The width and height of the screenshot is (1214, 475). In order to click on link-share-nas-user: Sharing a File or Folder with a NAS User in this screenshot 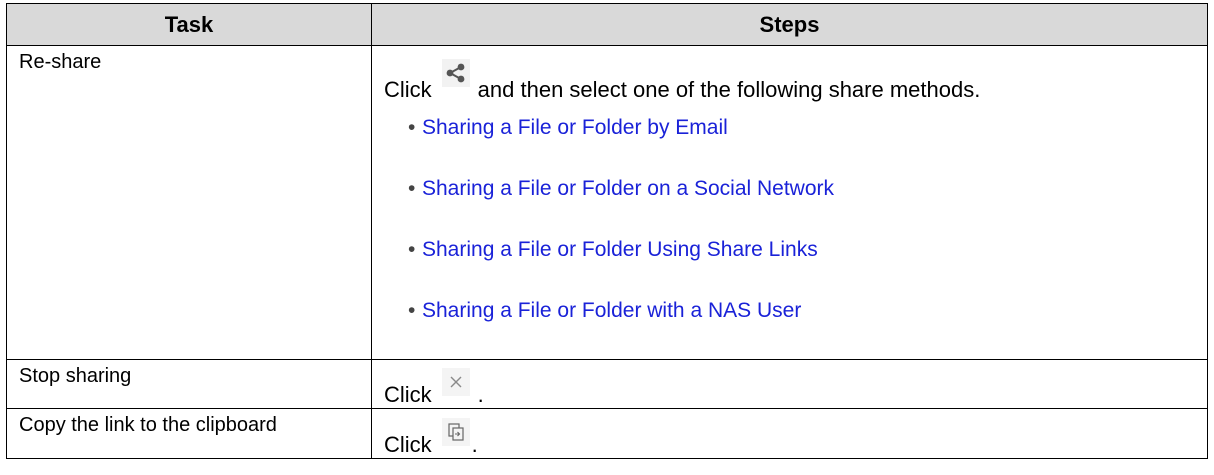, I will do `click(611, 310)`.